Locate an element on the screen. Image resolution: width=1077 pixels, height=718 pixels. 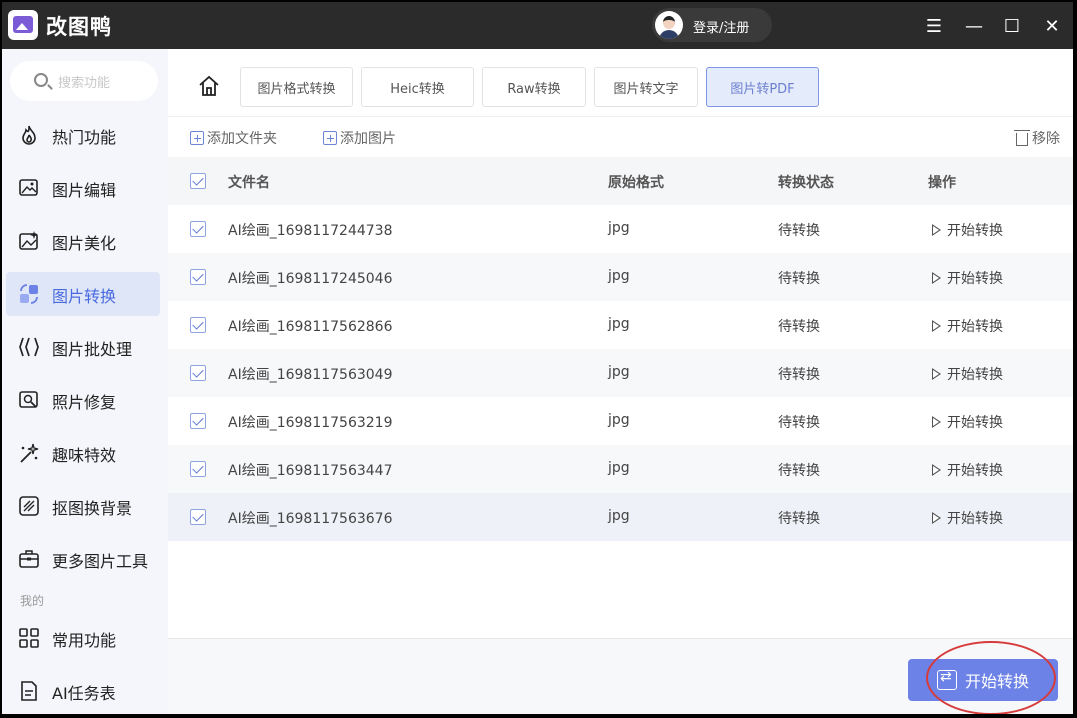
table-row: AI绘画_1698117563219 jpg 待转换 开始转换 is located at coordinates (620, 421).